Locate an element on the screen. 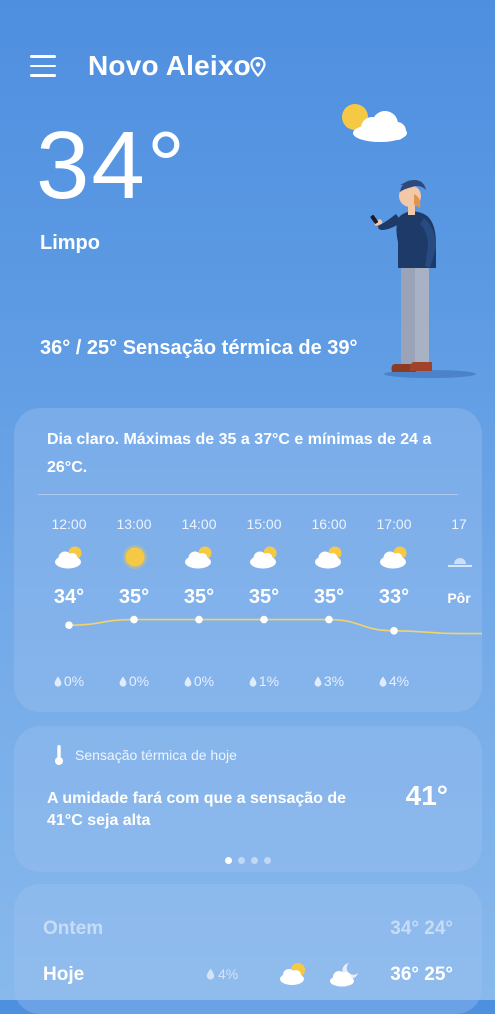  hour-time: 13:00 is located at coordinates (134, 524).